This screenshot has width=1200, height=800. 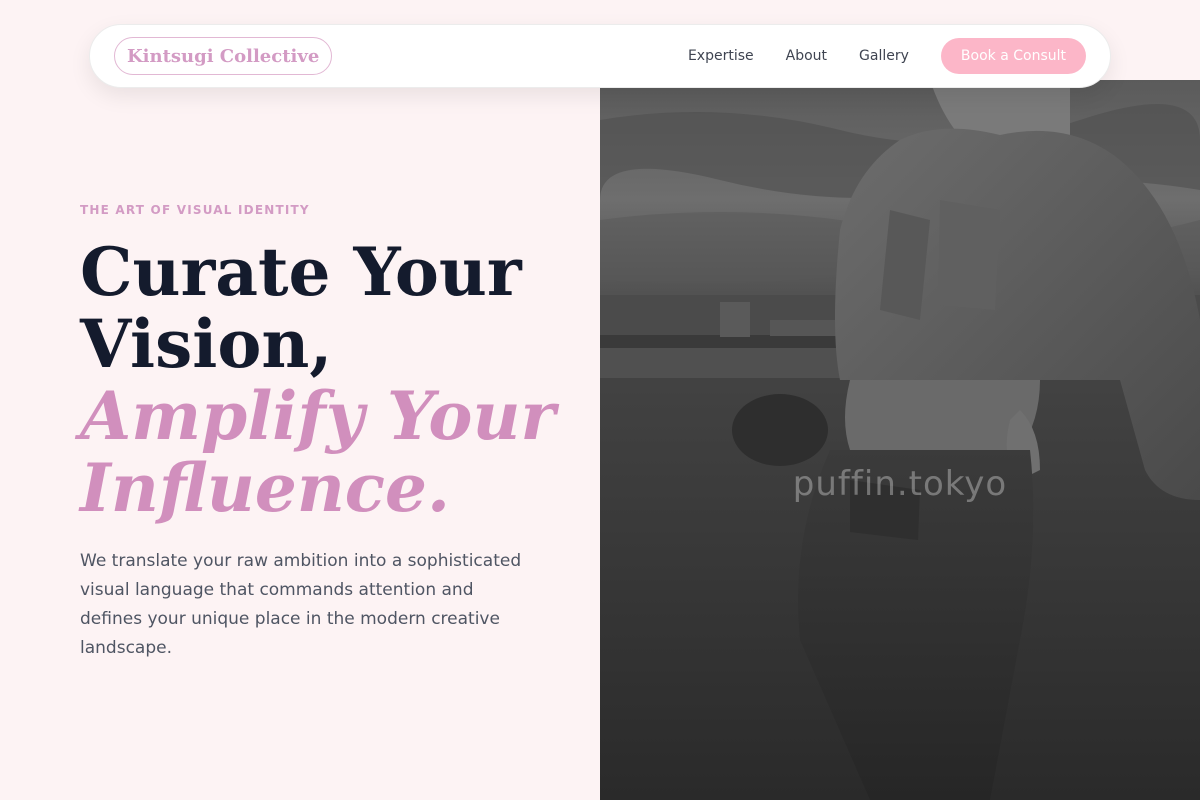 I want to click on headline-accent-line-2: Influence., so click(x=265, y=488).